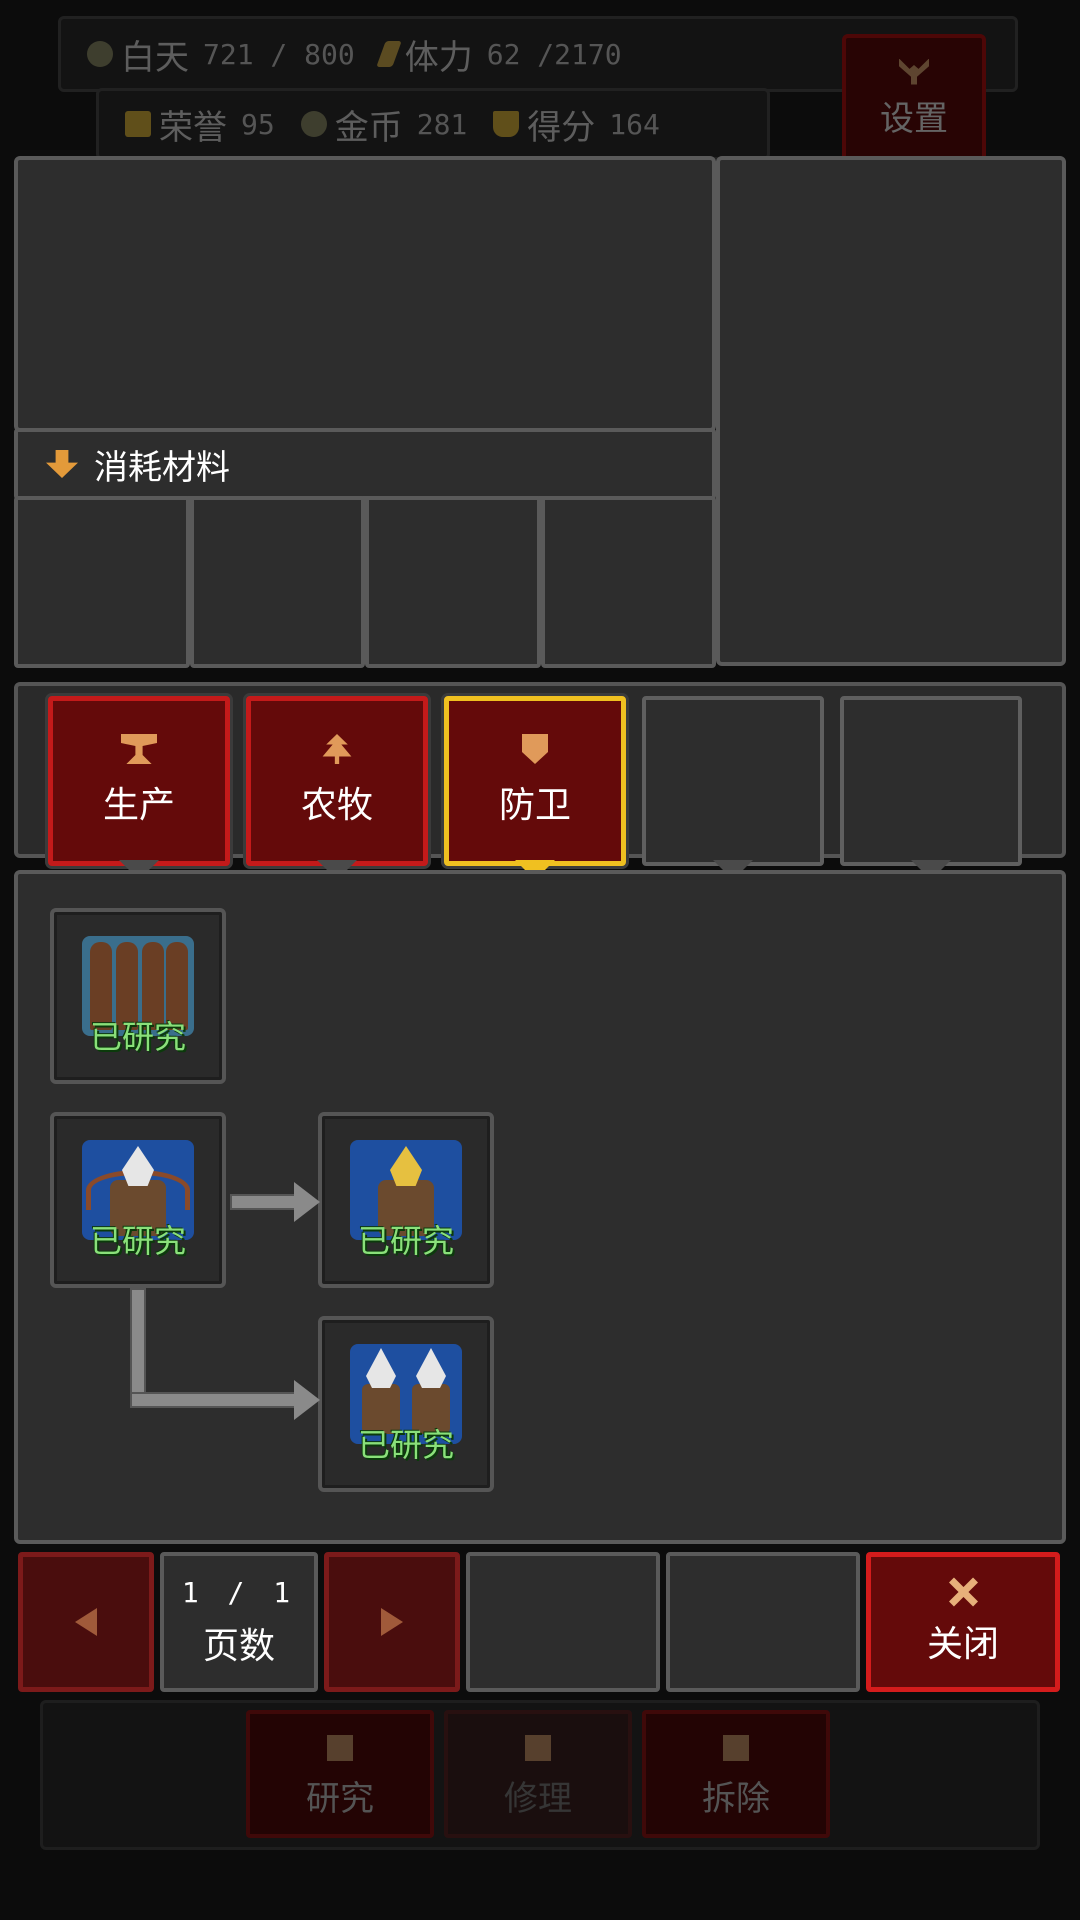 The width and height of the screenshot is (1080, 1920). Describe the element at coordinates (138, 124) in the screenshot. I see `crown-icon` at that location.